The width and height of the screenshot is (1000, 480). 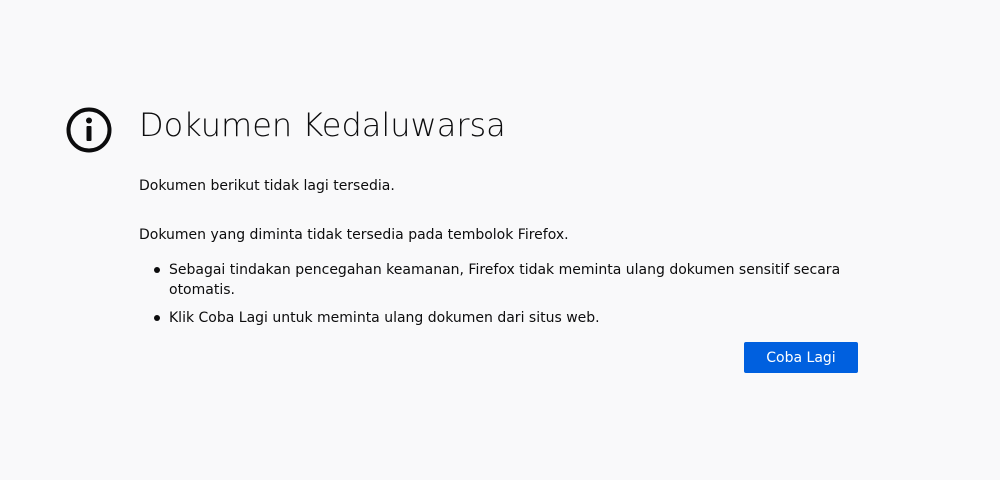 I want to click on button-container: Coba Lagi, so click(x=801, y=357).